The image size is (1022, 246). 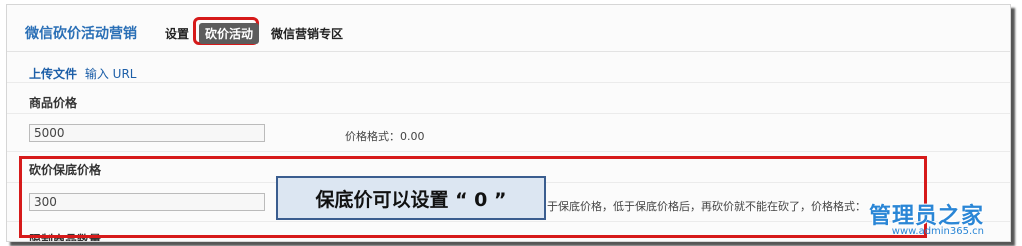 I want to click on upload-row: 上传文件 输入 URL, so click(x=82, y=73).